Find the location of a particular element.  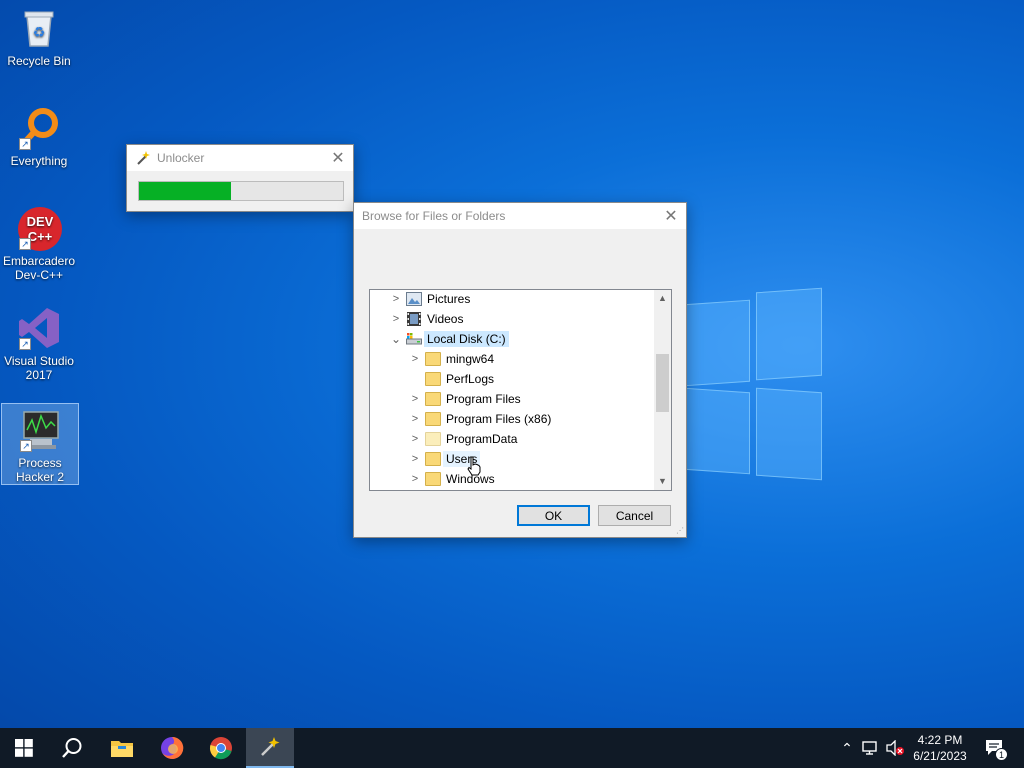

tree-item-local-disk: ⌄ Local Disk (C:) is located at coordinates (448, 339).